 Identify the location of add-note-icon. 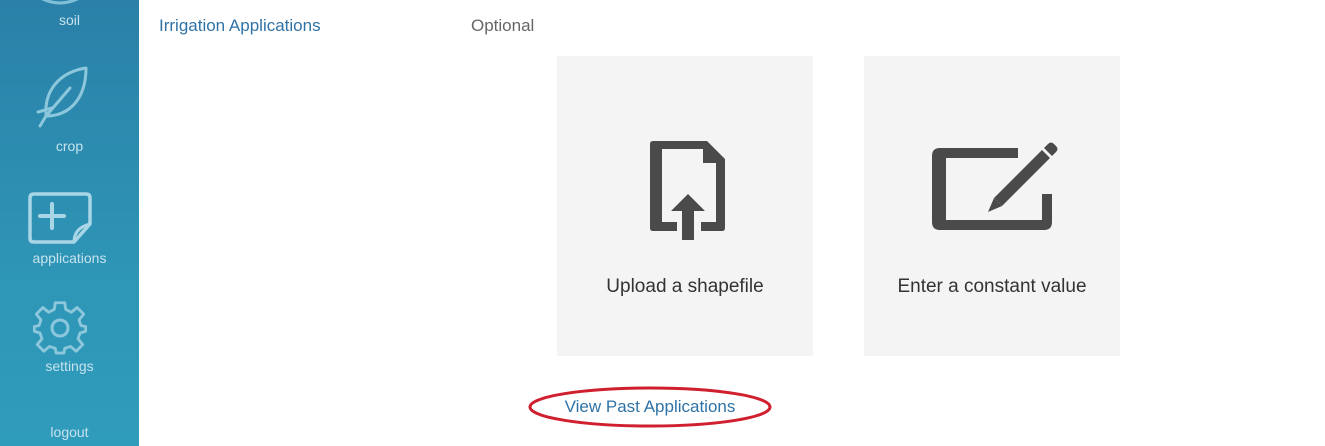
(60, 218).